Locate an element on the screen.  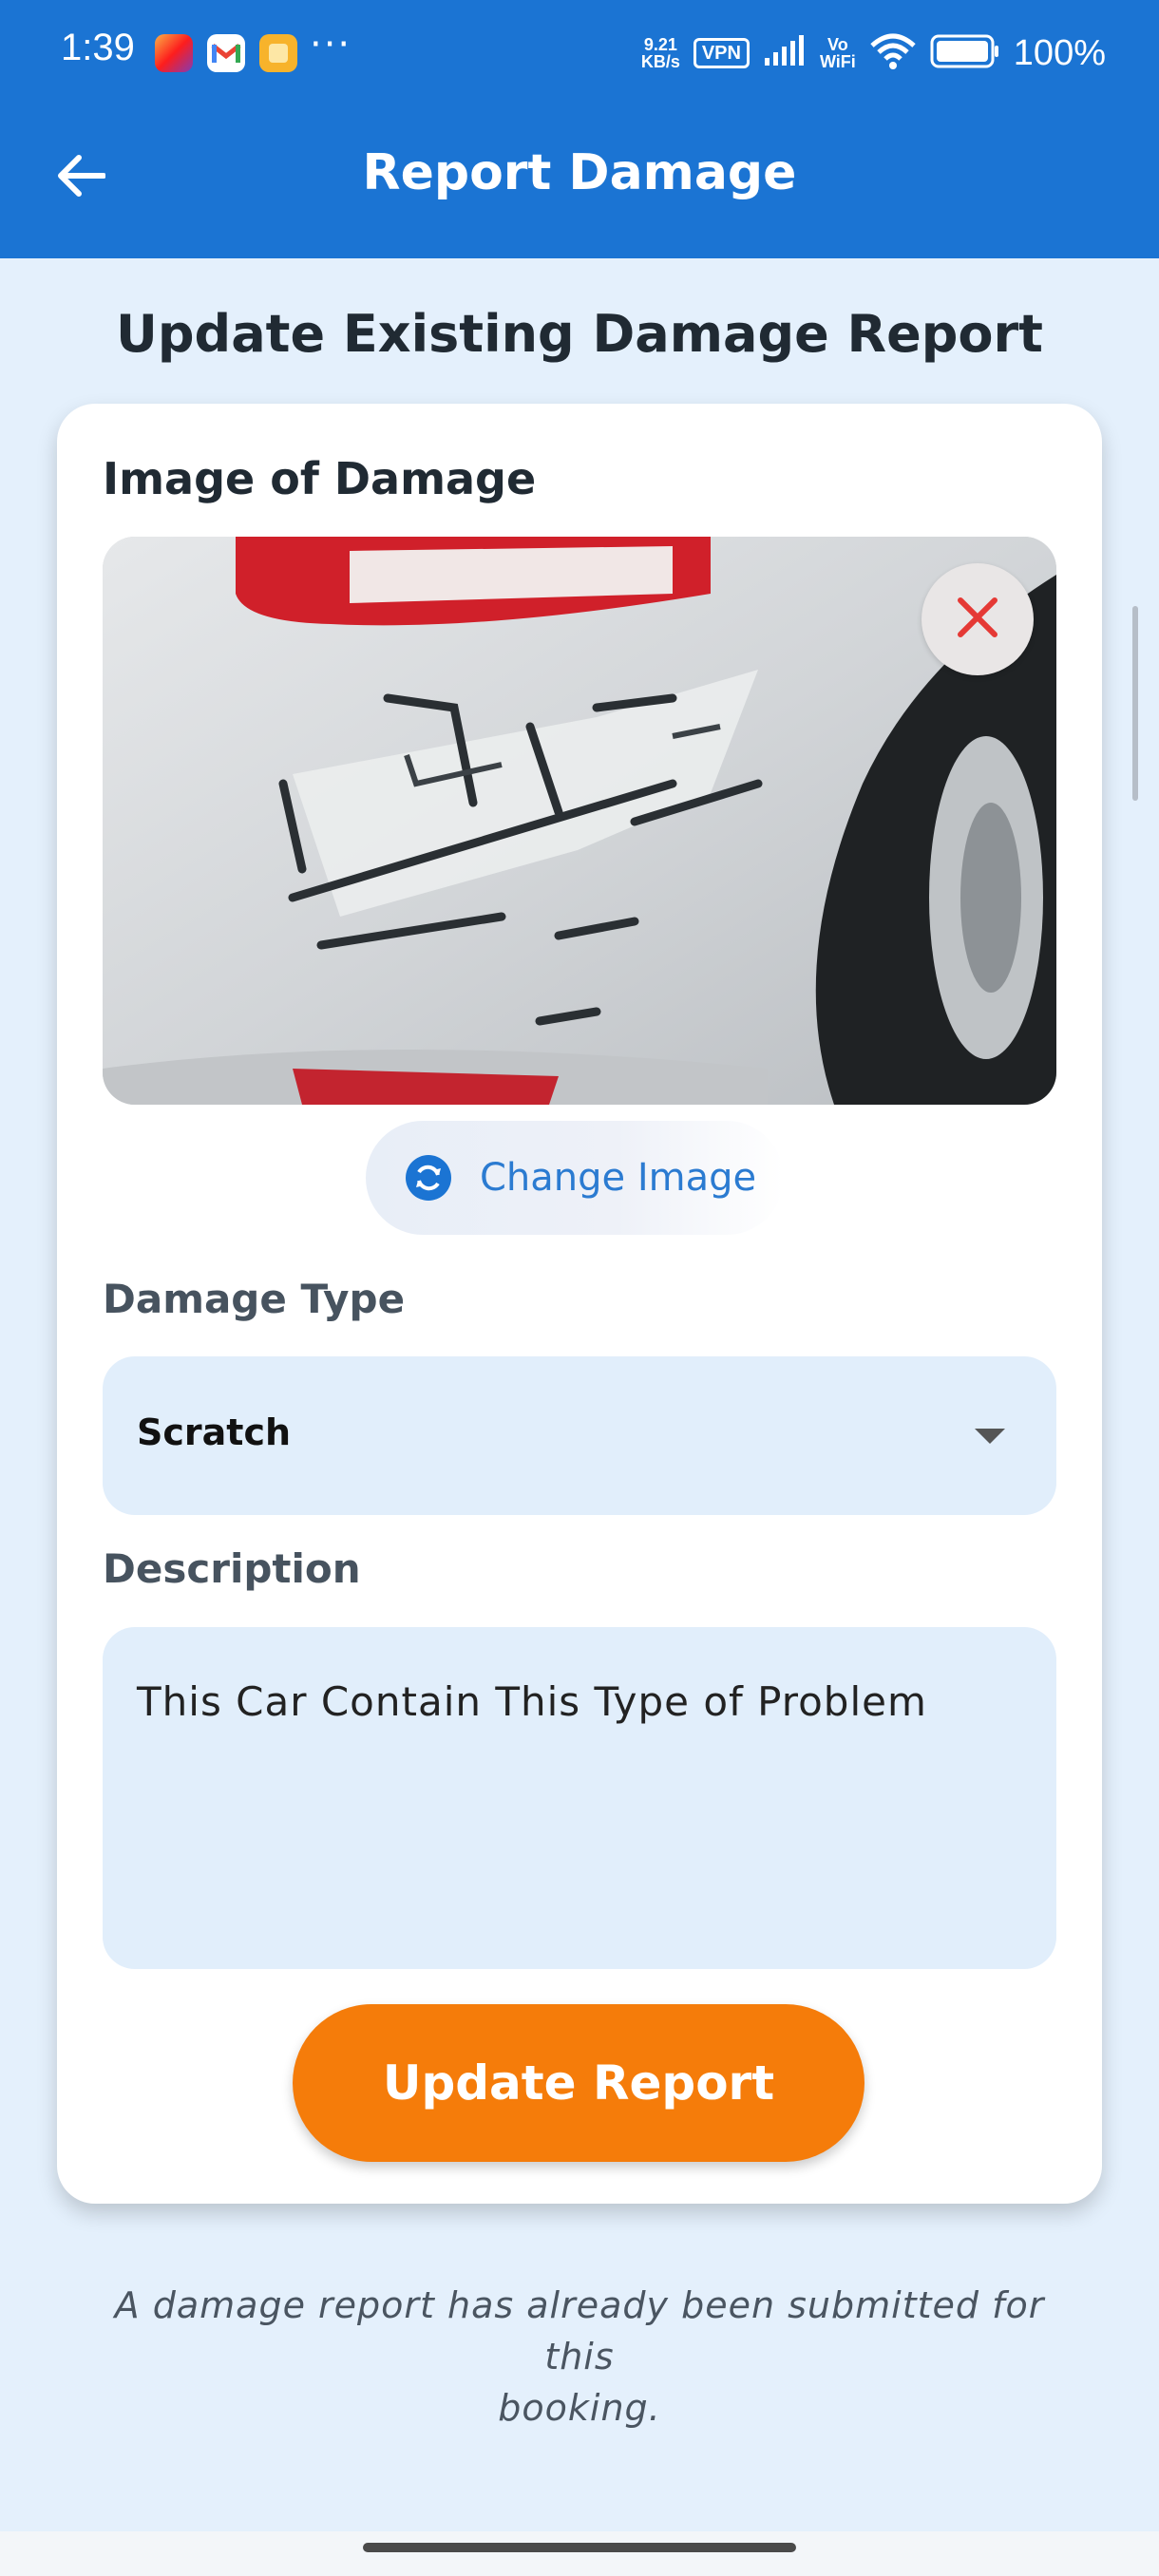
scrollbar is located at coordinates (1135, 703).